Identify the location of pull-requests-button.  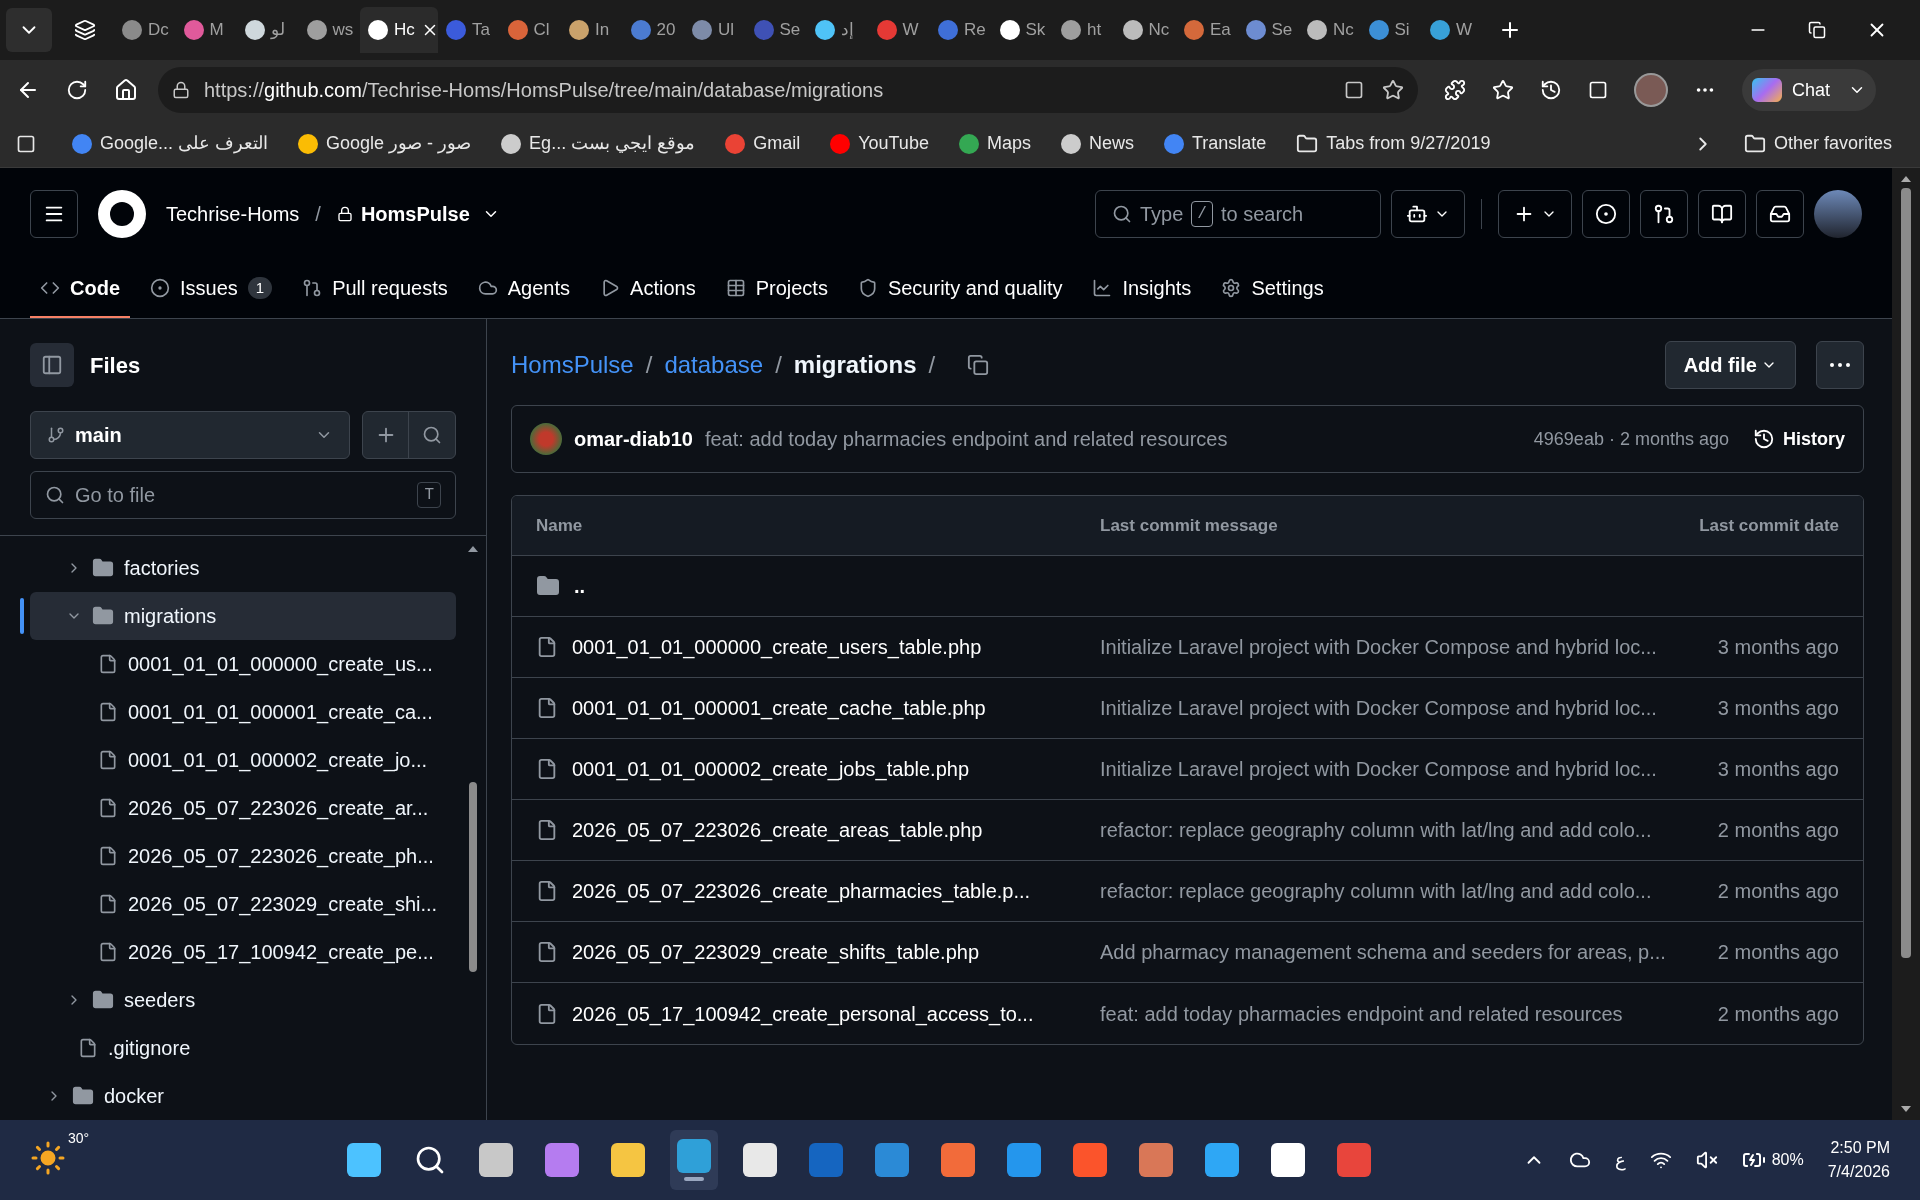
(1664, 214).